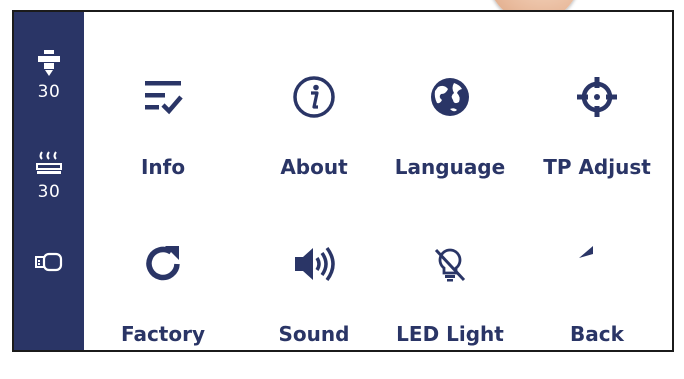 This screenshot has height=379, width=684. What do you see at coordinates (450, 140) in the screenshot?
I see `language-button: Language` at bounding box center [450, 140].